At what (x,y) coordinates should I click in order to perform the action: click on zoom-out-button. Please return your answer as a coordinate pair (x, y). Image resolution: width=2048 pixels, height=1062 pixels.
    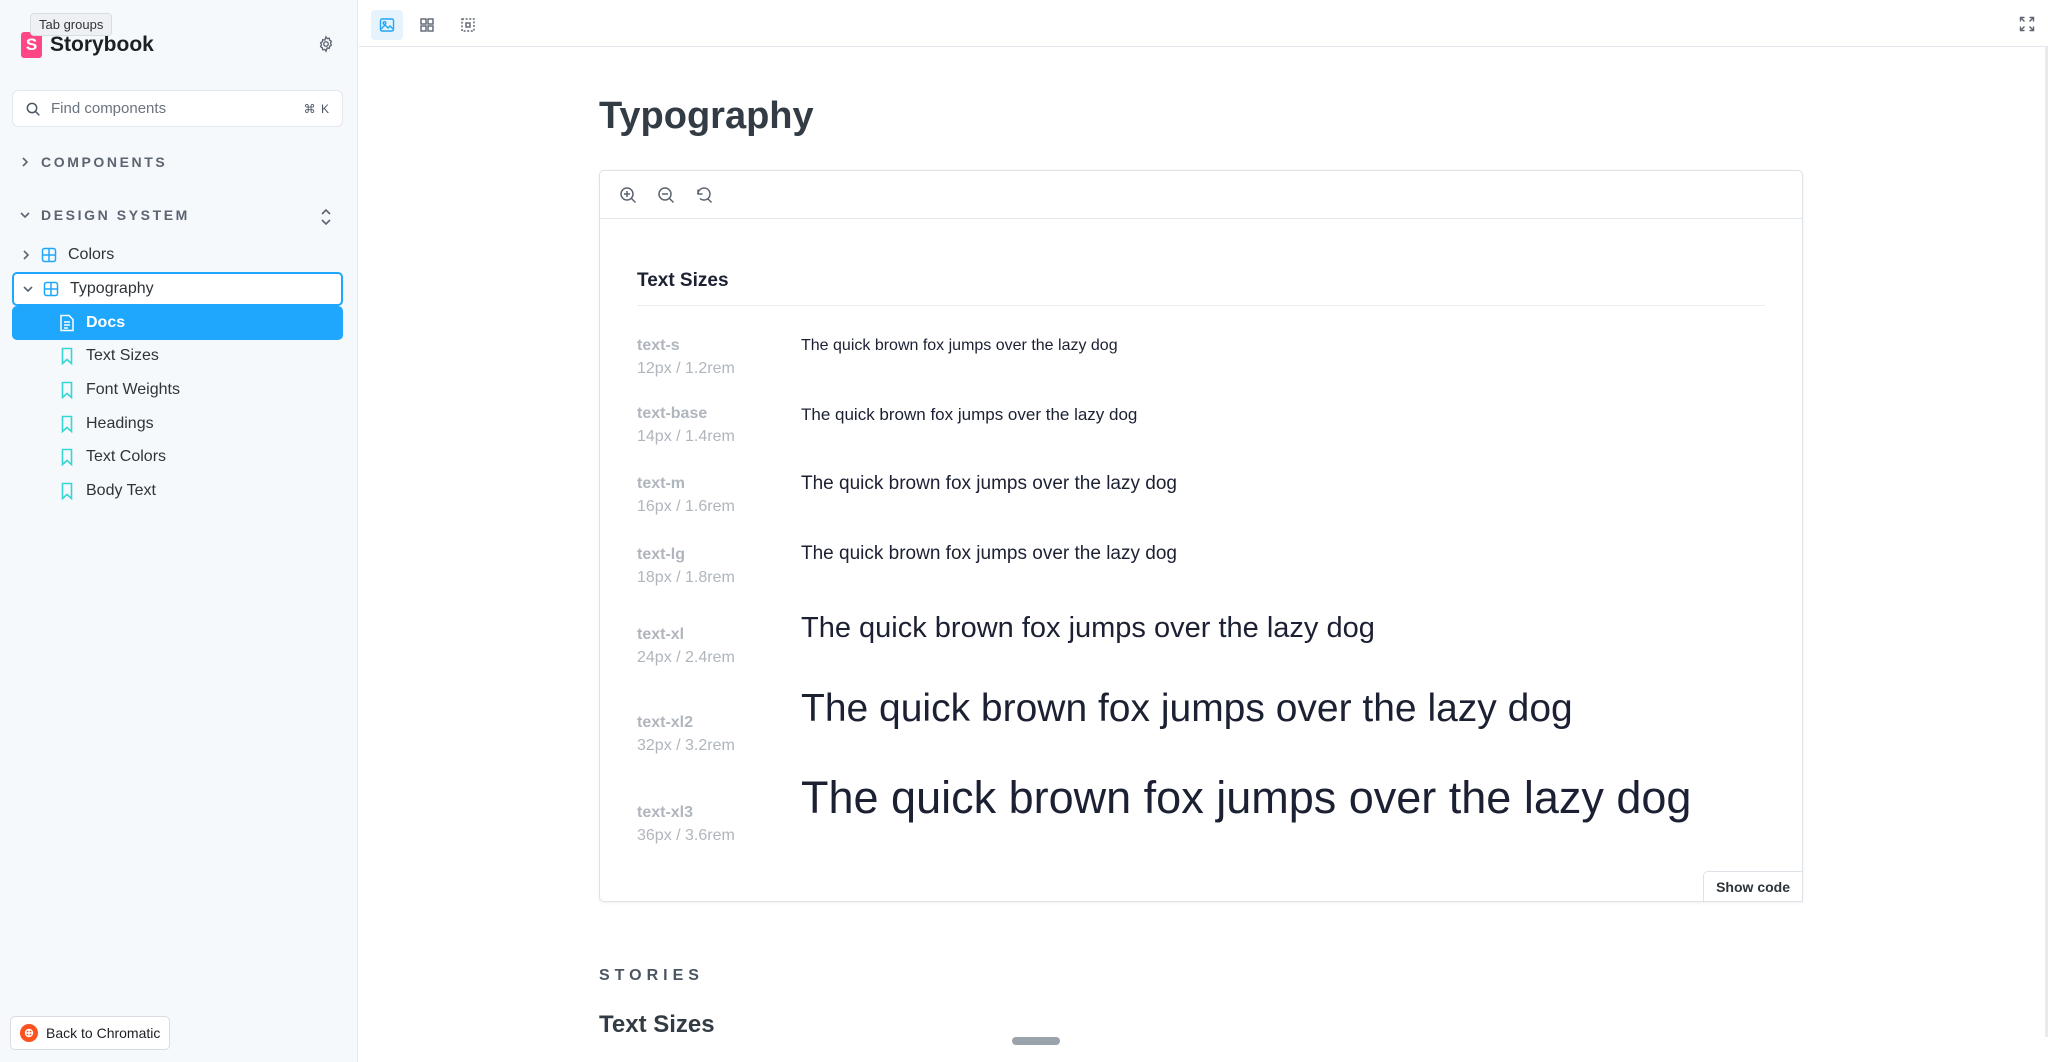
    Looking at the image, I should click on (666, 195).